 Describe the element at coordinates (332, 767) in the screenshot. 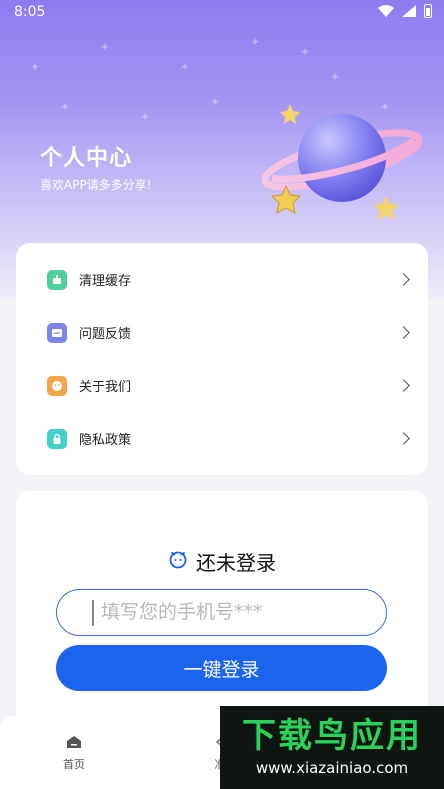

I see `watermark-url: www.xiazainiao.com` at that location.